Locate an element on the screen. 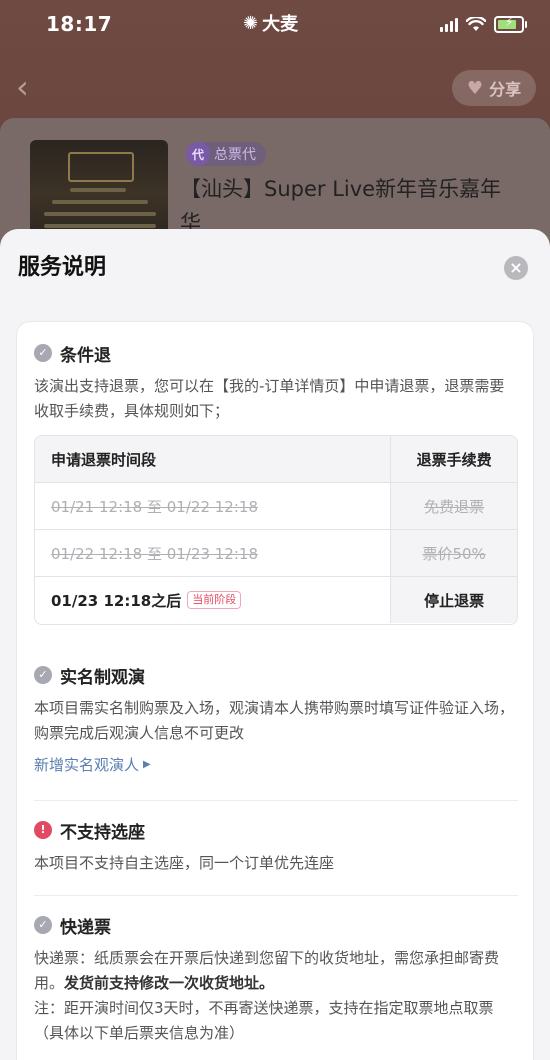  table-header-period: 申请退票时间段 is located at coordinates (213, 459).